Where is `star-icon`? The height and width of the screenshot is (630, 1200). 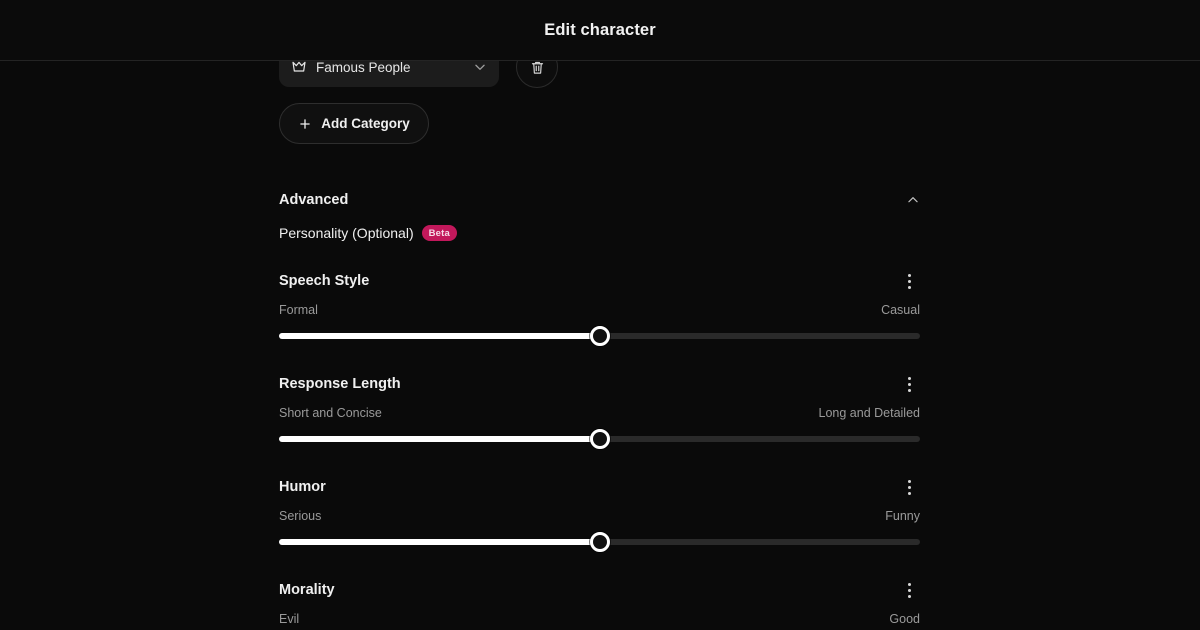
star-icon is located at coordinates (299, 66).